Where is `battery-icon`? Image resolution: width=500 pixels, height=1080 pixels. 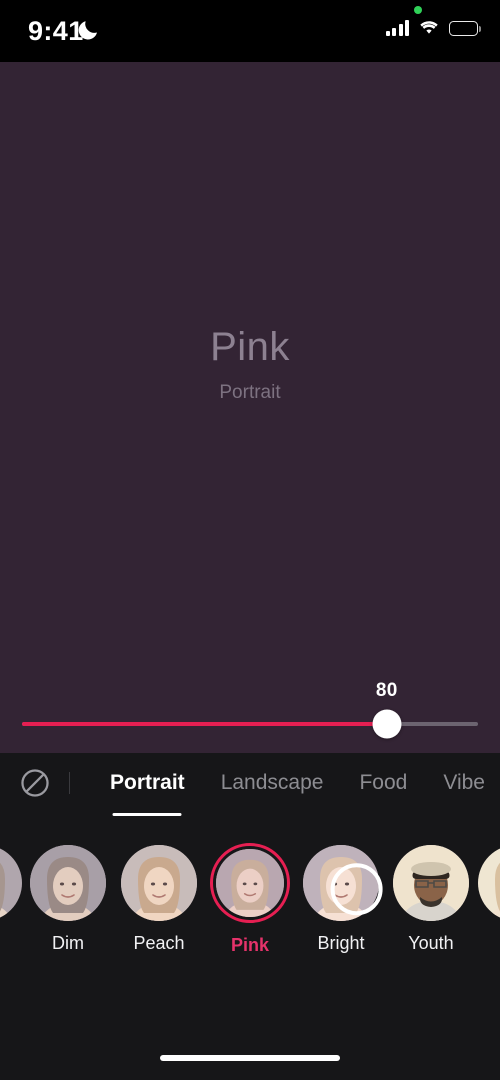 battery-icon is located at coordinates (465, 28).